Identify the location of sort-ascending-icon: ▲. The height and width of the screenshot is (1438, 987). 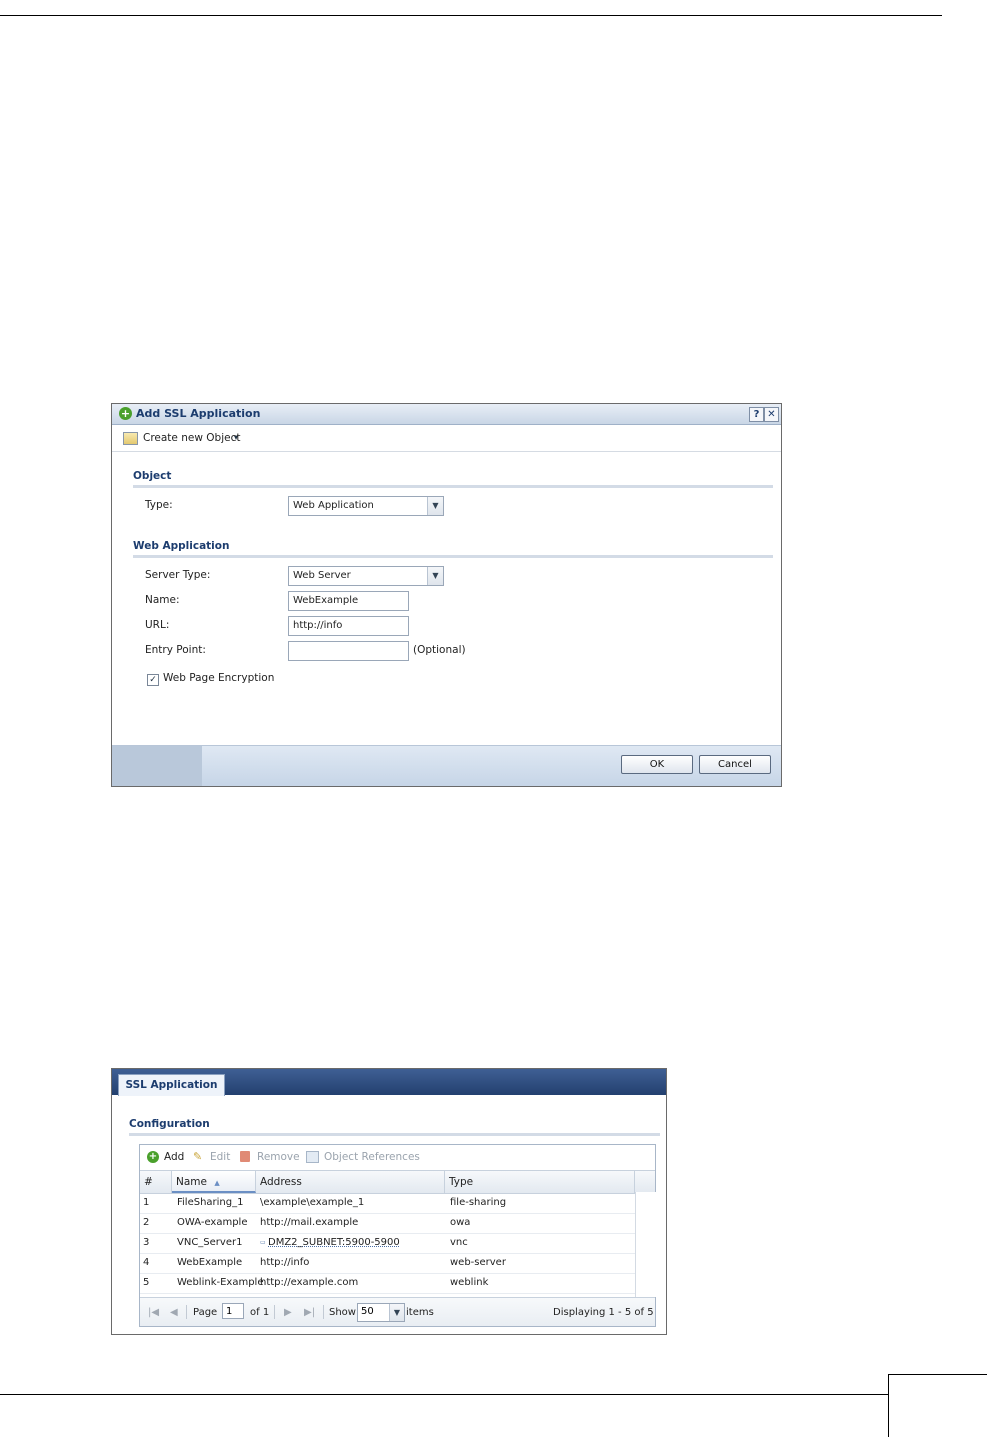
(217, 1183).